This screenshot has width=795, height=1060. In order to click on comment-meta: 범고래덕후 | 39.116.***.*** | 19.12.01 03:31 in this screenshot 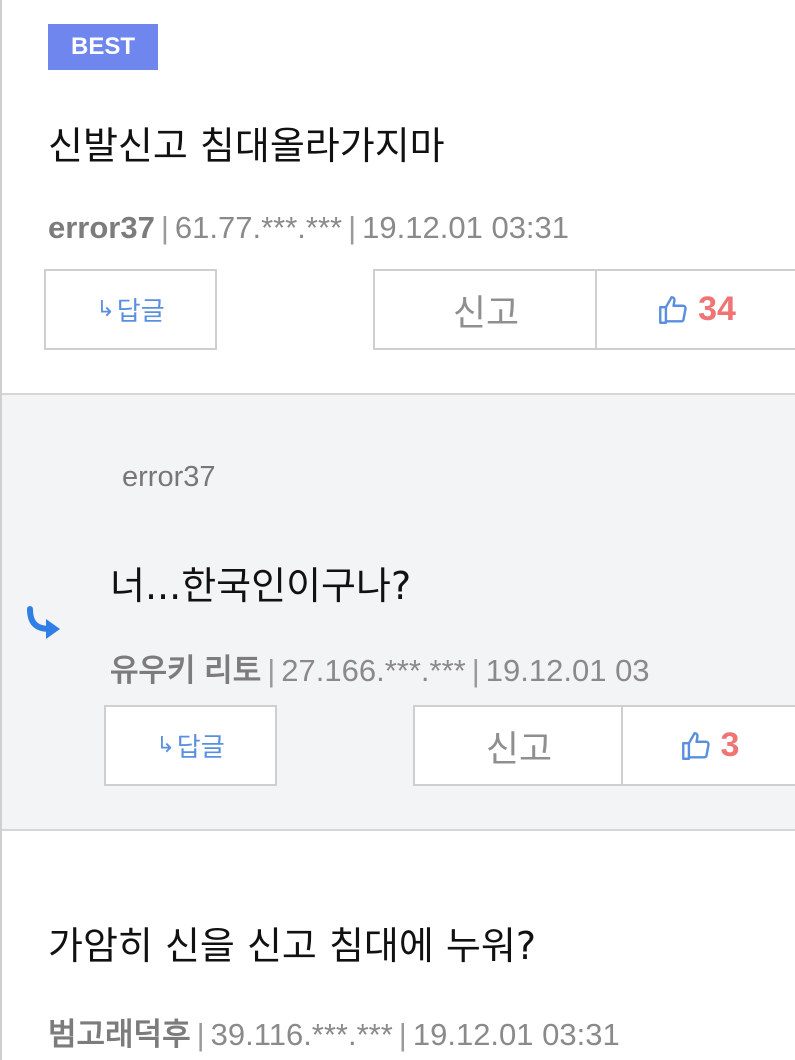, I will do `click(334, 1031)`.